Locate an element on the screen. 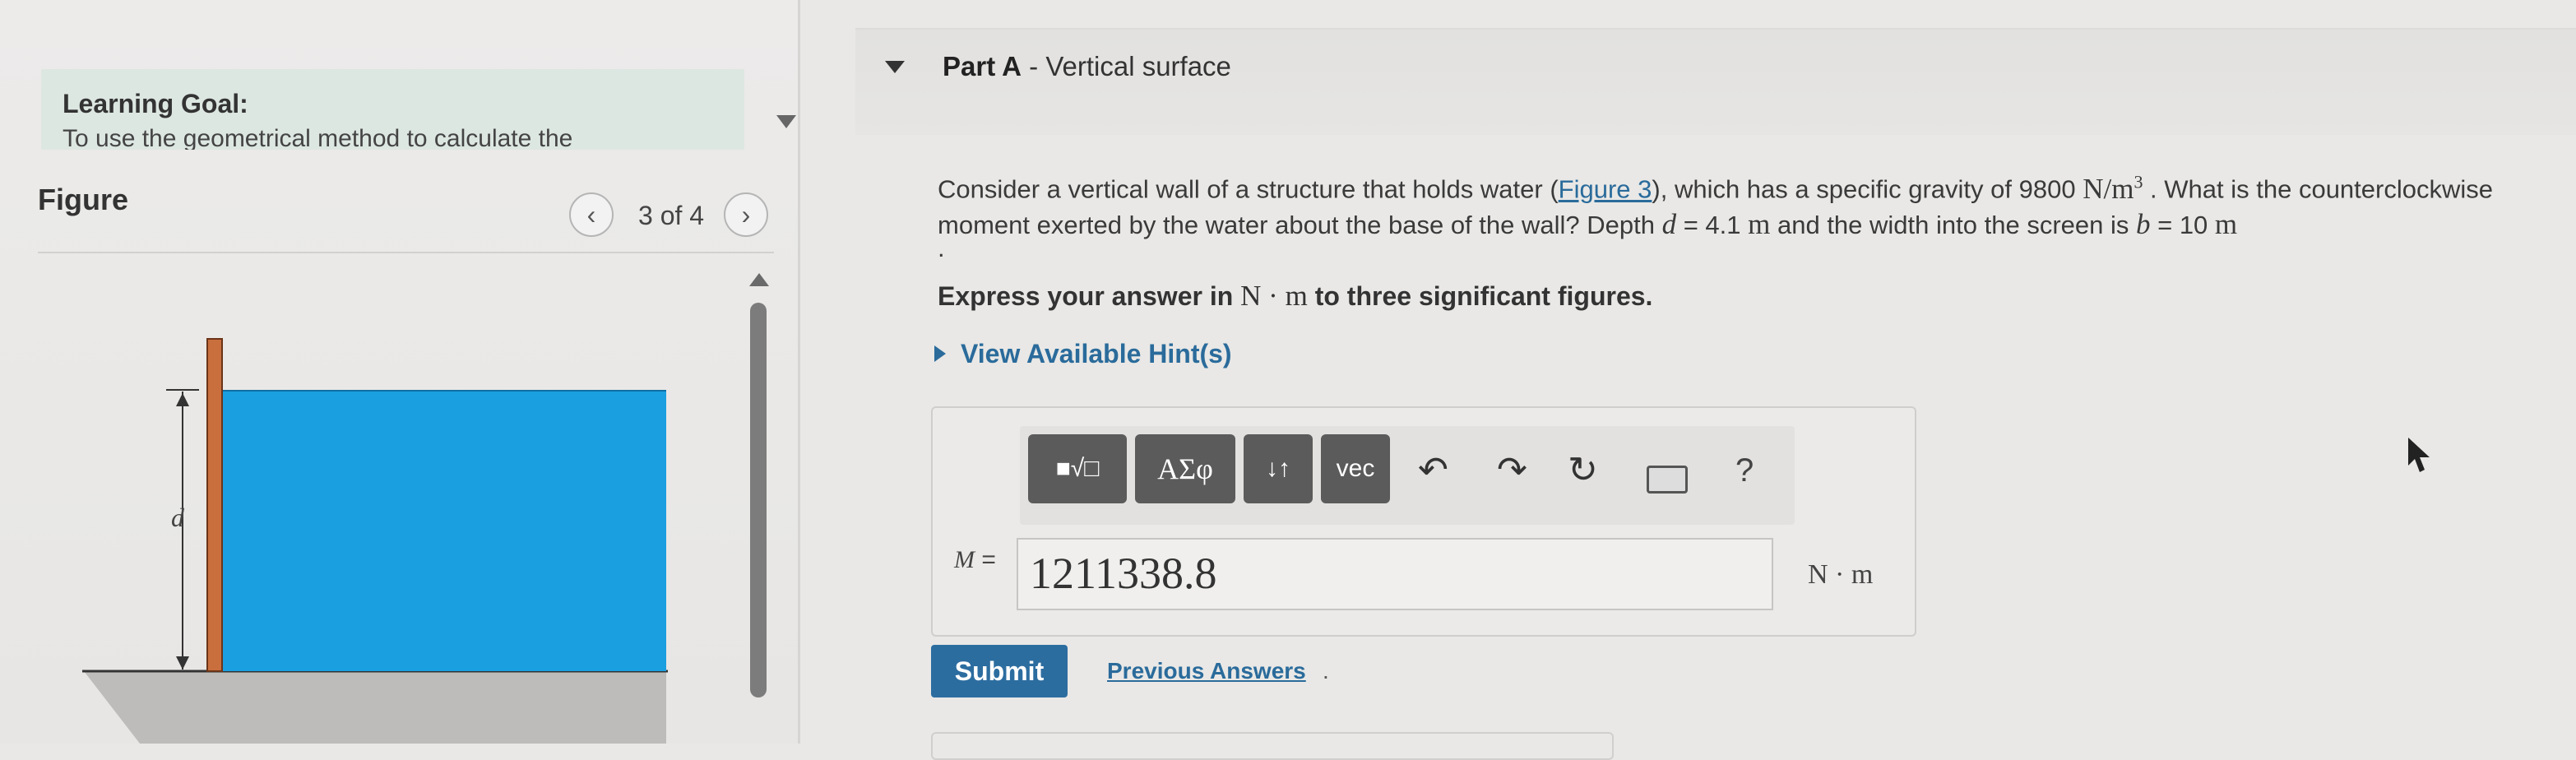 This screenshot has height=760, width=2576. view-hints-link: View Available Hint(s) is located at coordinates (1083, 354).